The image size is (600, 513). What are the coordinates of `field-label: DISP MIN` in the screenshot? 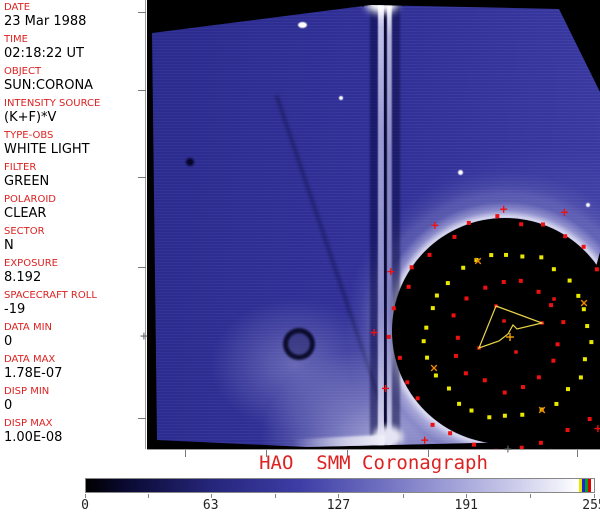 It's located at (74, 392).